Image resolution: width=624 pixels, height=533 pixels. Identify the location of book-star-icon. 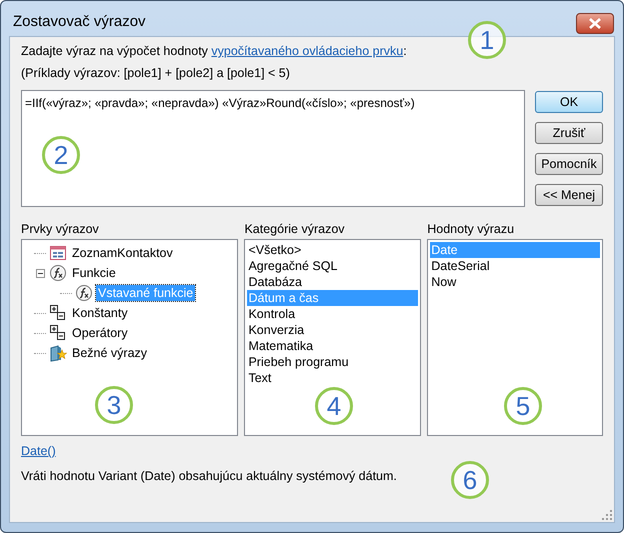
(58, 353).